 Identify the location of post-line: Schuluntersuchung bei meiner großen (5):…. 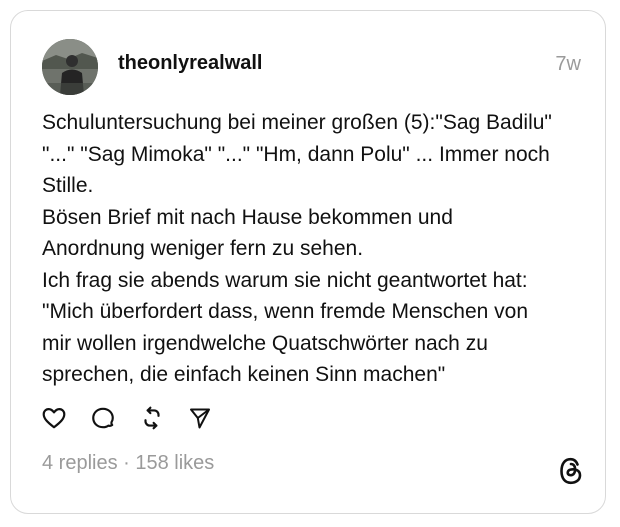
(297, 122).